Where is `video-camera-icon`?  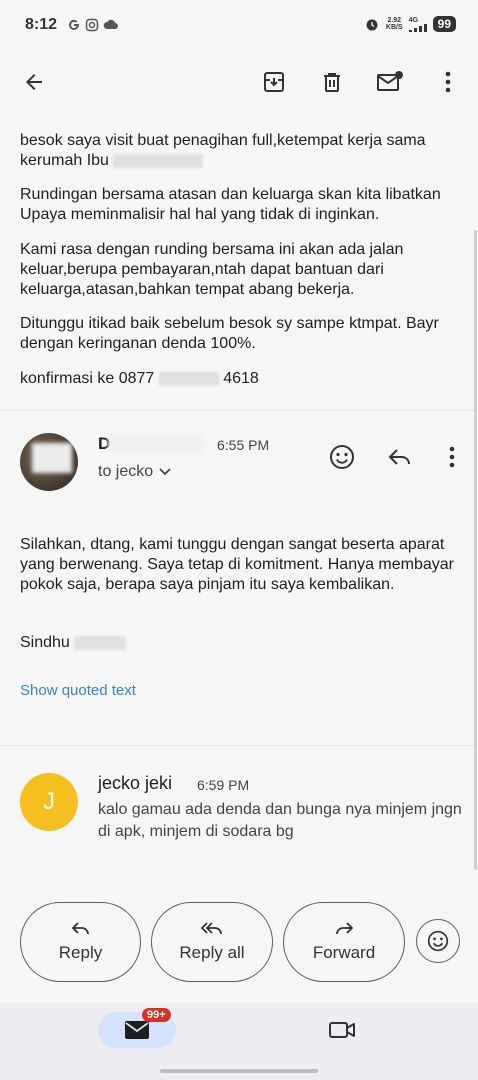 video-camera-icon is located at coordinates (342, 1030).